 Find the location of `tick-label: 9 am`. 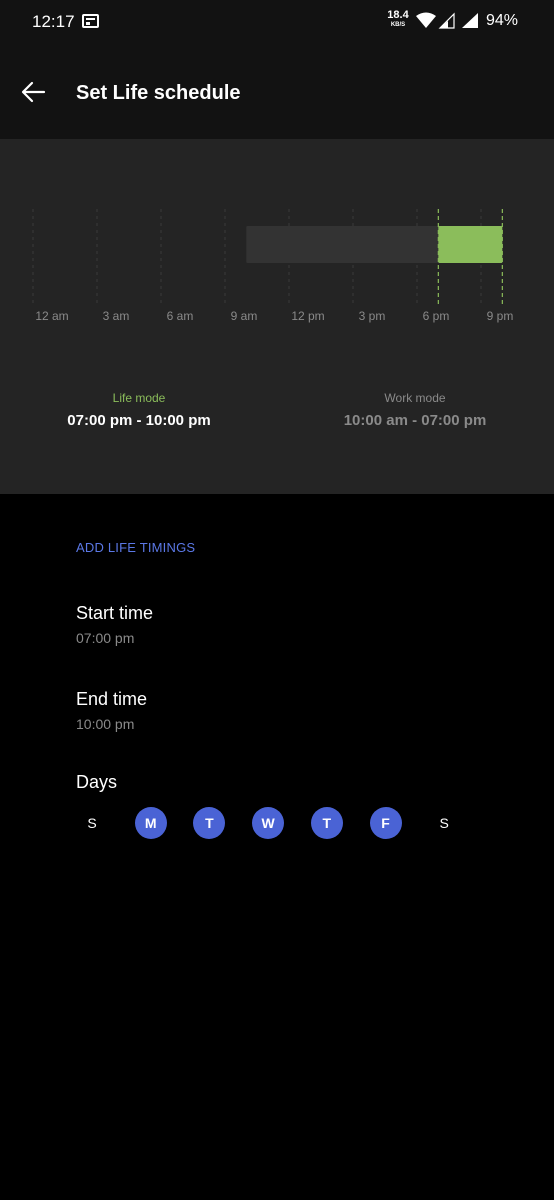

tick-label: 9 am is located at coordinates (244, 316).